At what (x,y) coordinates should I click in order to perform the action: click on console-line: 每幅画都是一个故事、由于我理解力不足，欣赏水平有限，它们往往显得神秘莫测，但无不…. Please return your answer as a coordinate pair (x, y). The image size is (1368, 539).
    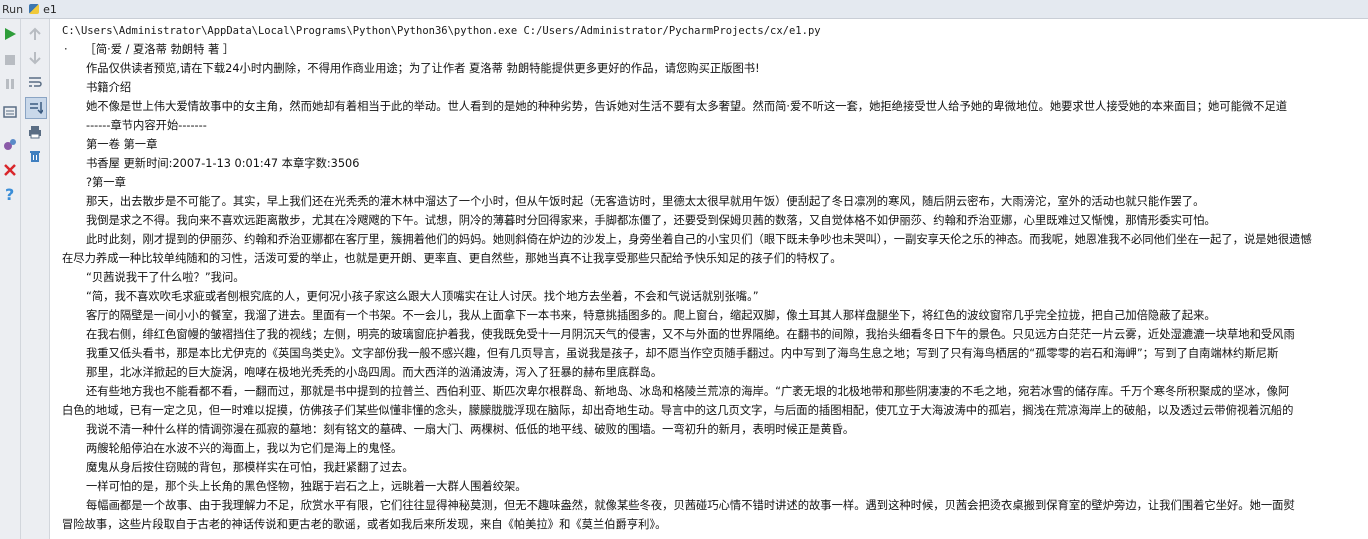
    Looking at the image, I should click on (690, 505).